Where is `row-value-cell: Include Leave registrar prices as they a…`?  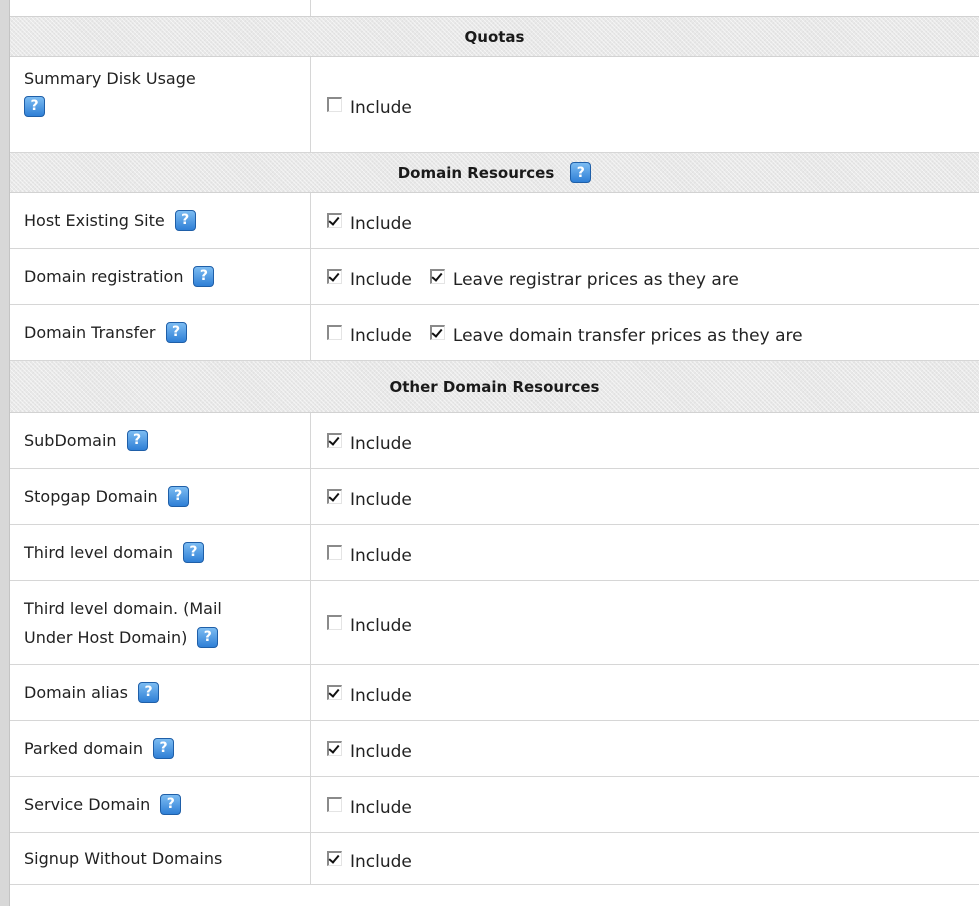 row-value-cell: Include Leave registrar prices as they a… is located at coordinates (645, 276).